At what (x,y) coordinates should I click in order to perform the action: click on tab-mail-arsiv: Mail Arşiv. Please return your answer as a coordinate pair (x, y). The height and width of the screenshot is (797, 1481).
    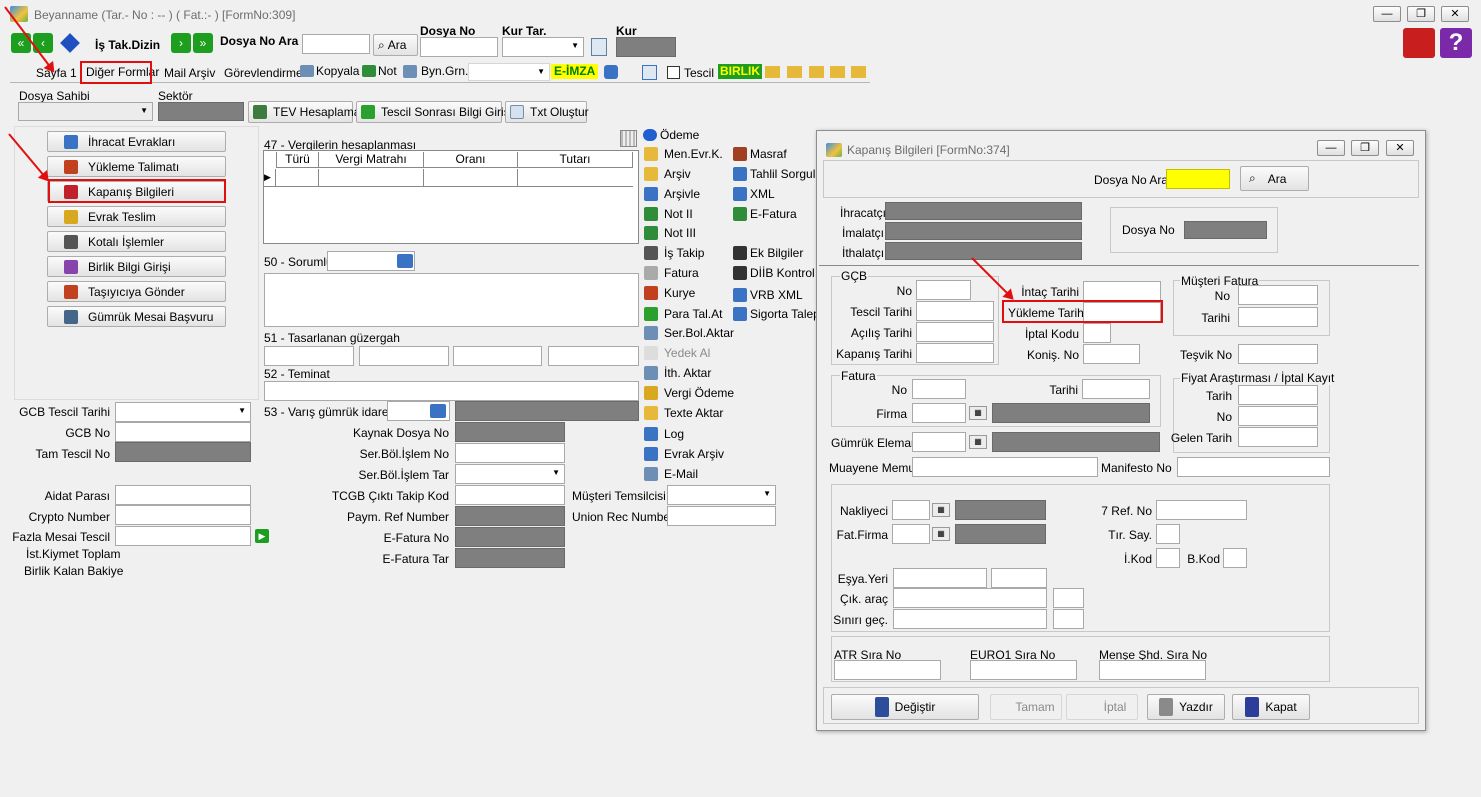
    Looking at the image, I should click on (189, 73).